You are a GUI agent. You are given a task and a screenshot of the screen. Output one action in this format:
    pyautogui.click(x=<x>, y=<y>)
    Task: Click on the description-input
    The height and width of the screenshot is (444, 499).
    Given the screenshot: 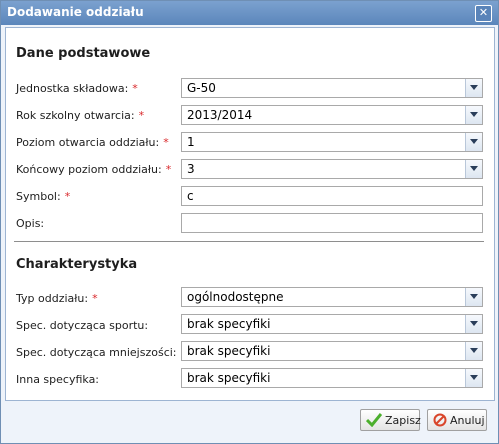 What is the action you would take?
    pyautogui.click(x=332, y=223)
    